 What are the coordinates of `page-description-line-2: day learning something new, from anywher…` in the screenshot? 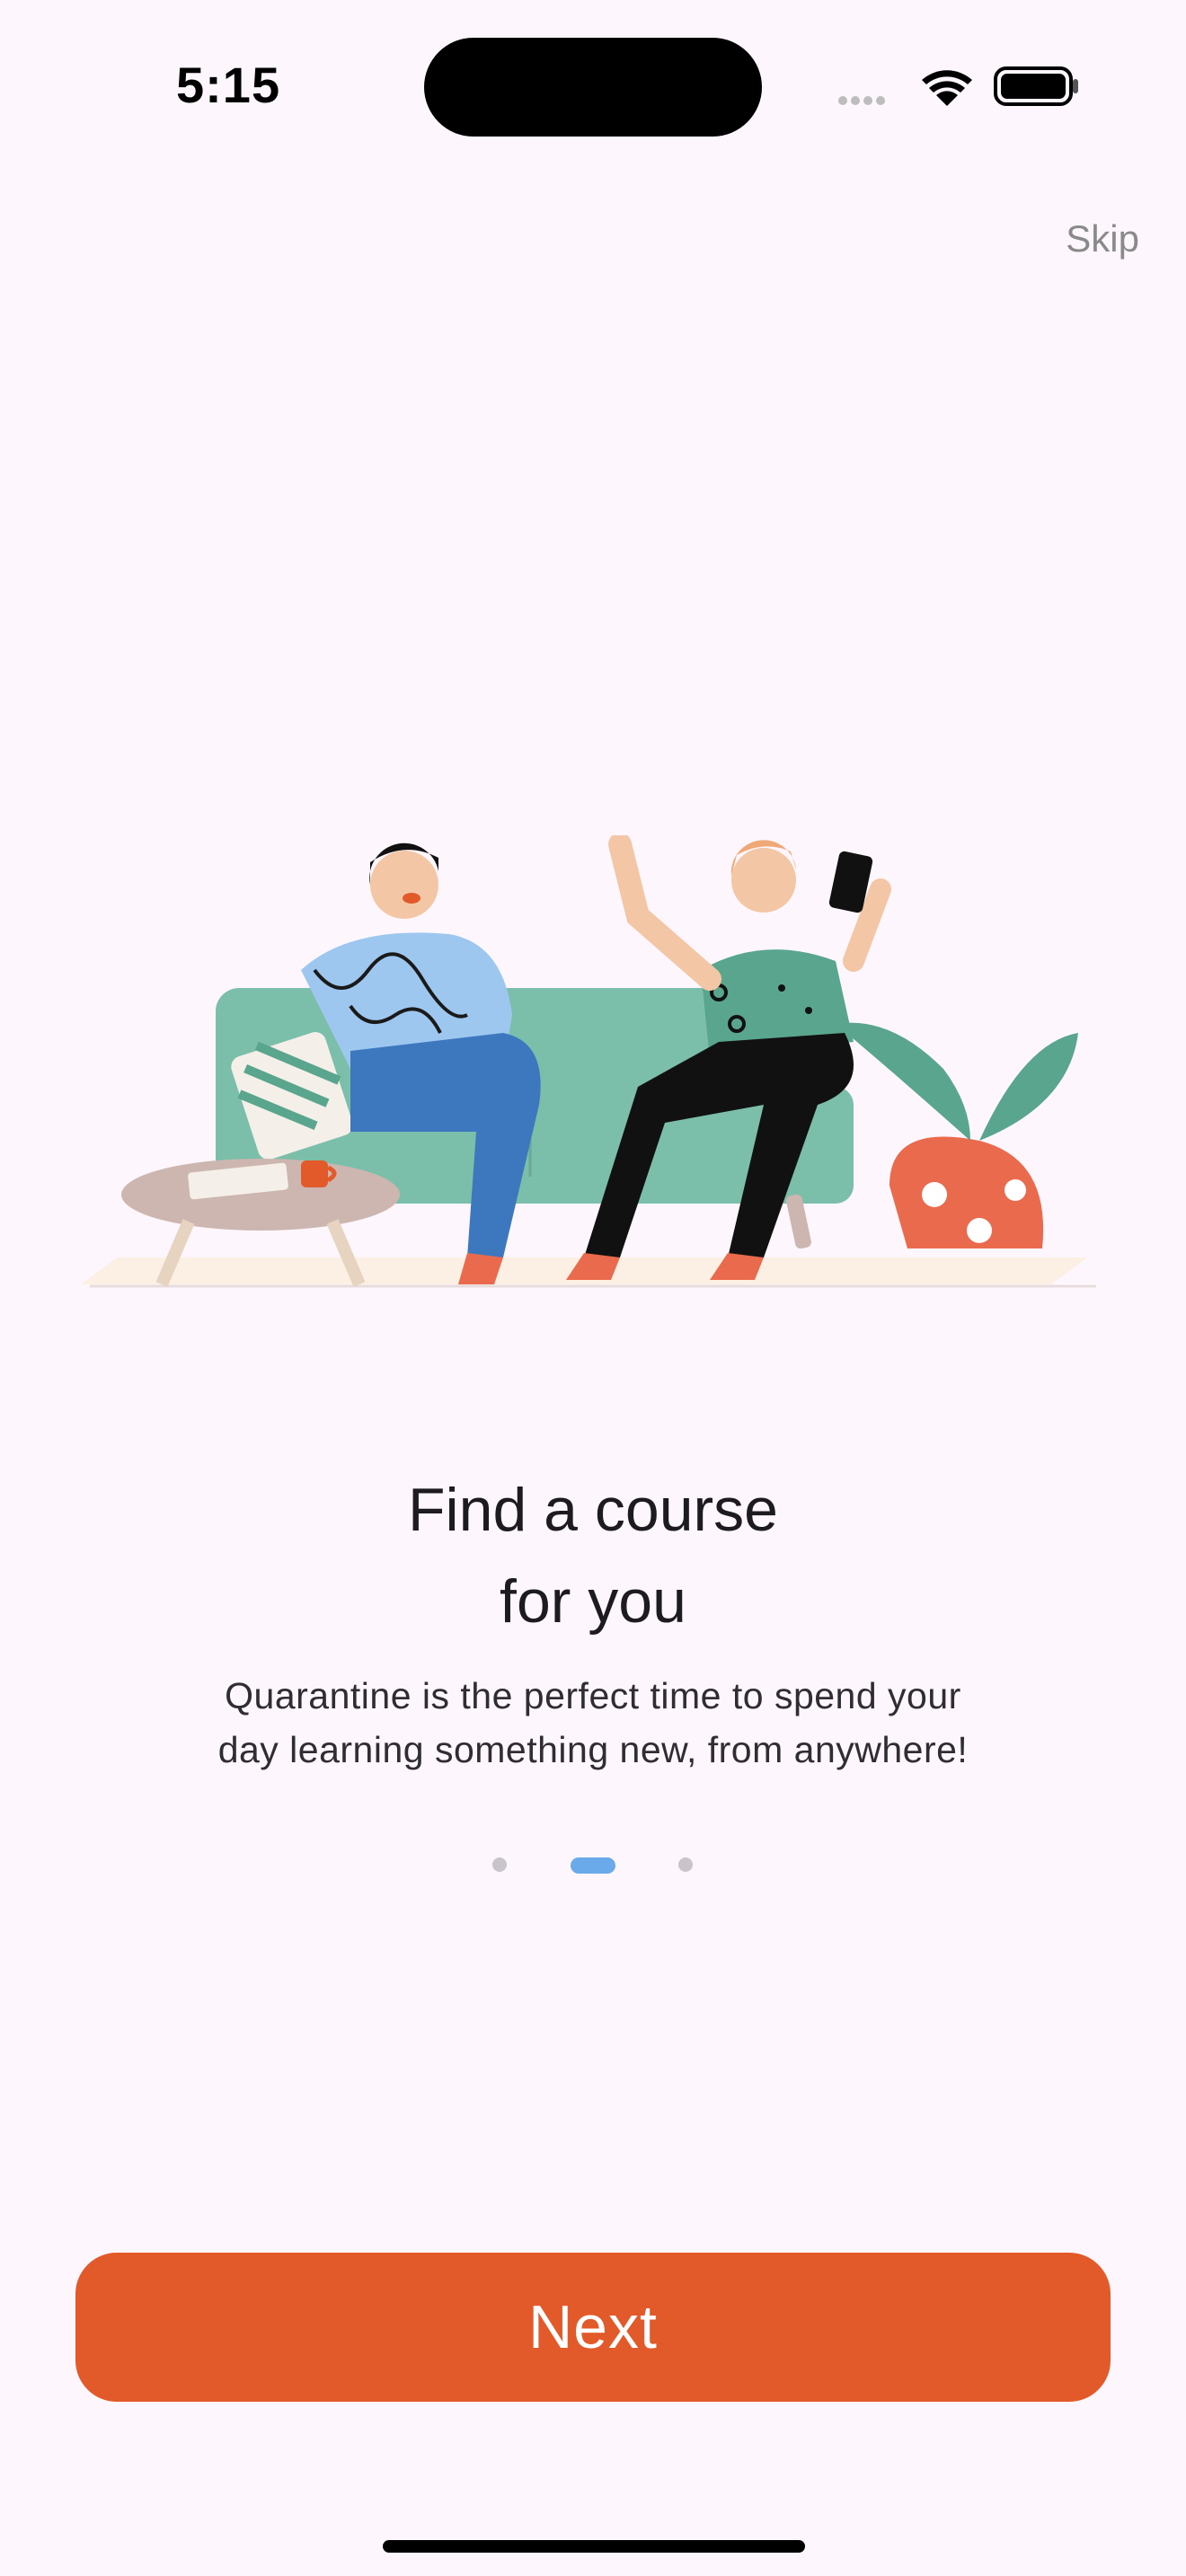 It's located at (593, 1749).